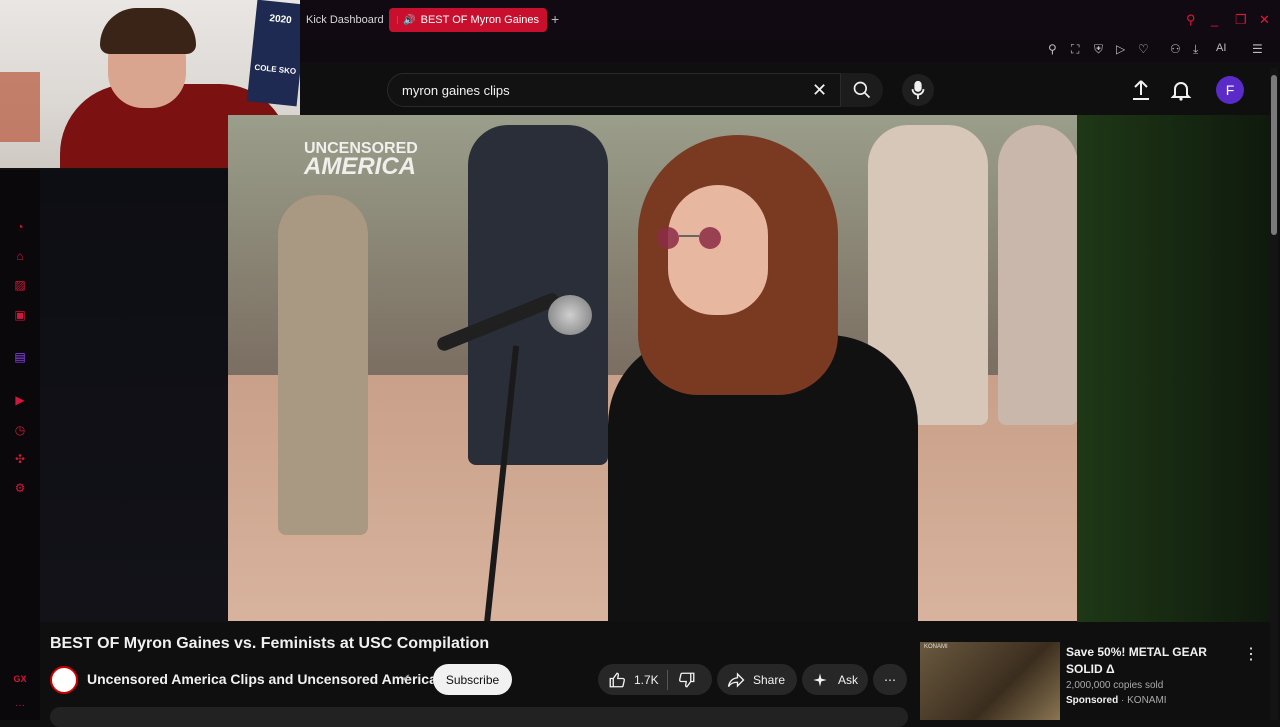  Describe the element at coordinates (134, 396) in the screenshot. I see `player-letterbox-left` at that location.